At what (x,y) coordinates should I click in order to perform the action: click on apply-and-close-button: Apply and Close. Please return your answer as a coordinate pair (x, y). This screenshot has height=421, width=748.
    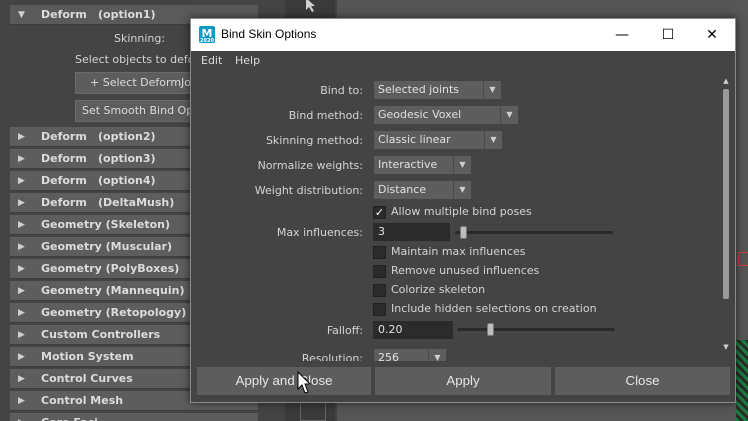
    Looking at the image, I should click on (284, 381).